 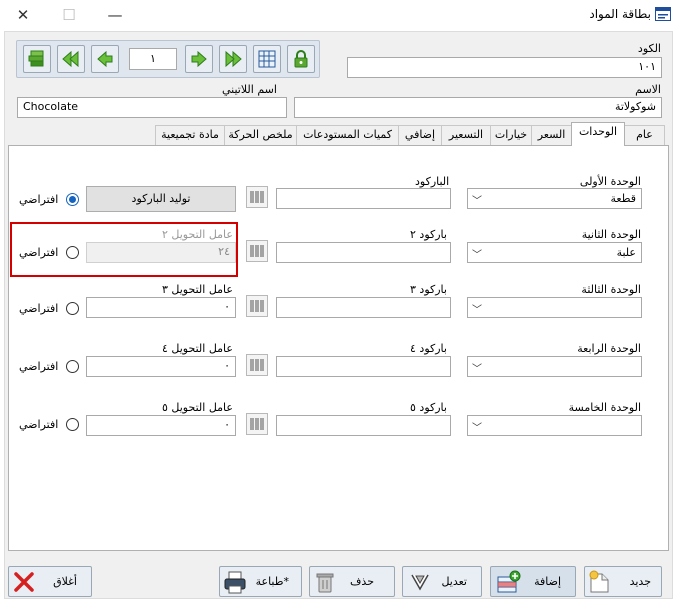 What do you see at coordinates (115, 15) in the screenshot?
I see `minimize-window-icon: —` at bounding box center [115, 15].